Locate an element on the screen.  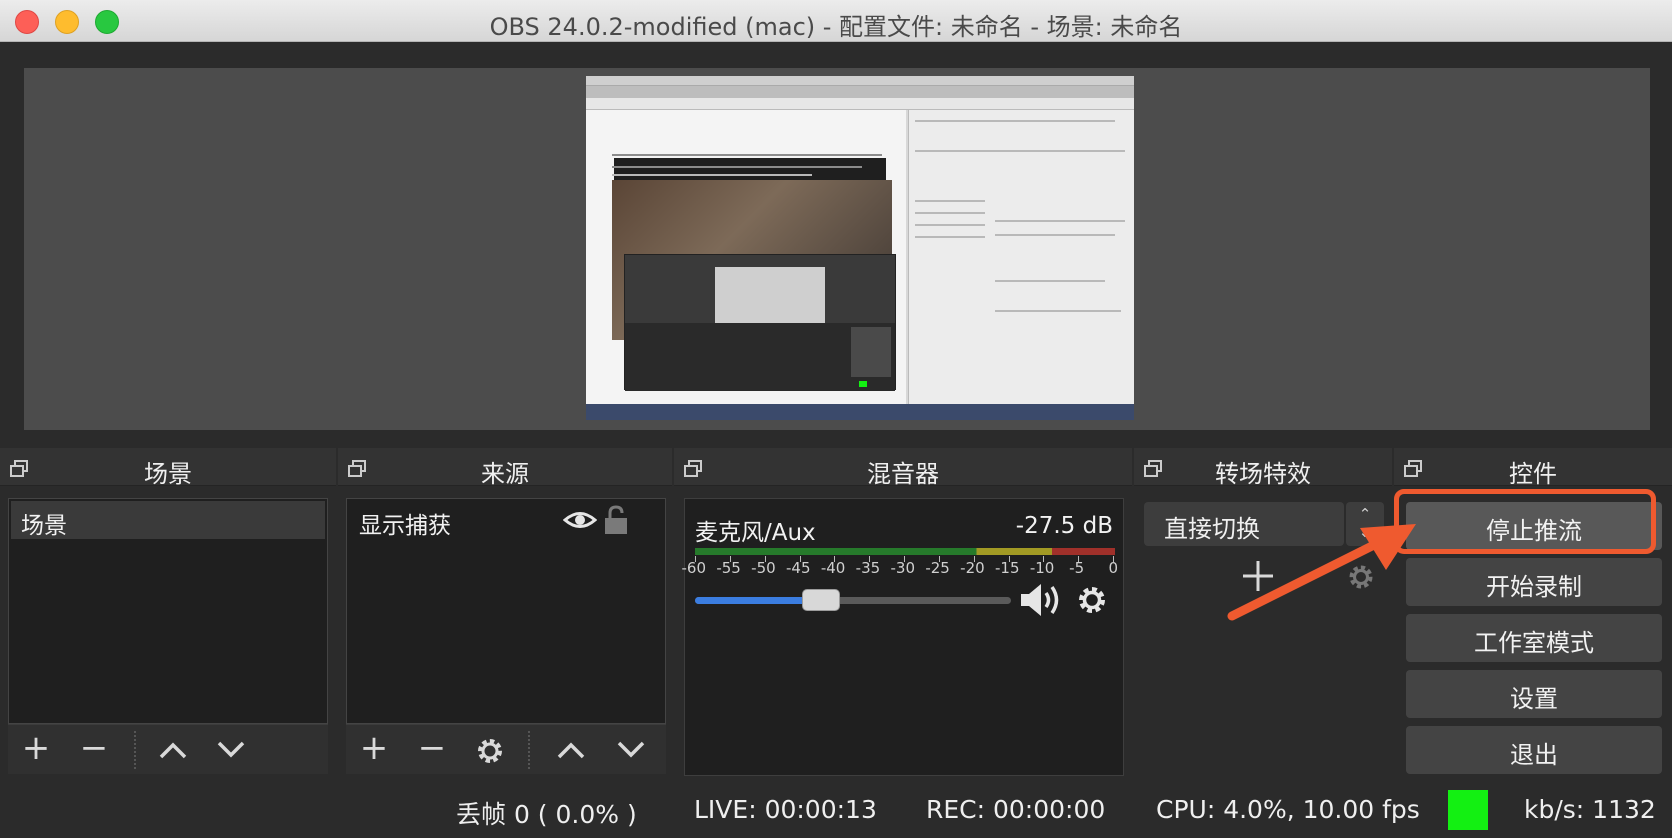
speaker-icon is located at coordinates (1043, 600).